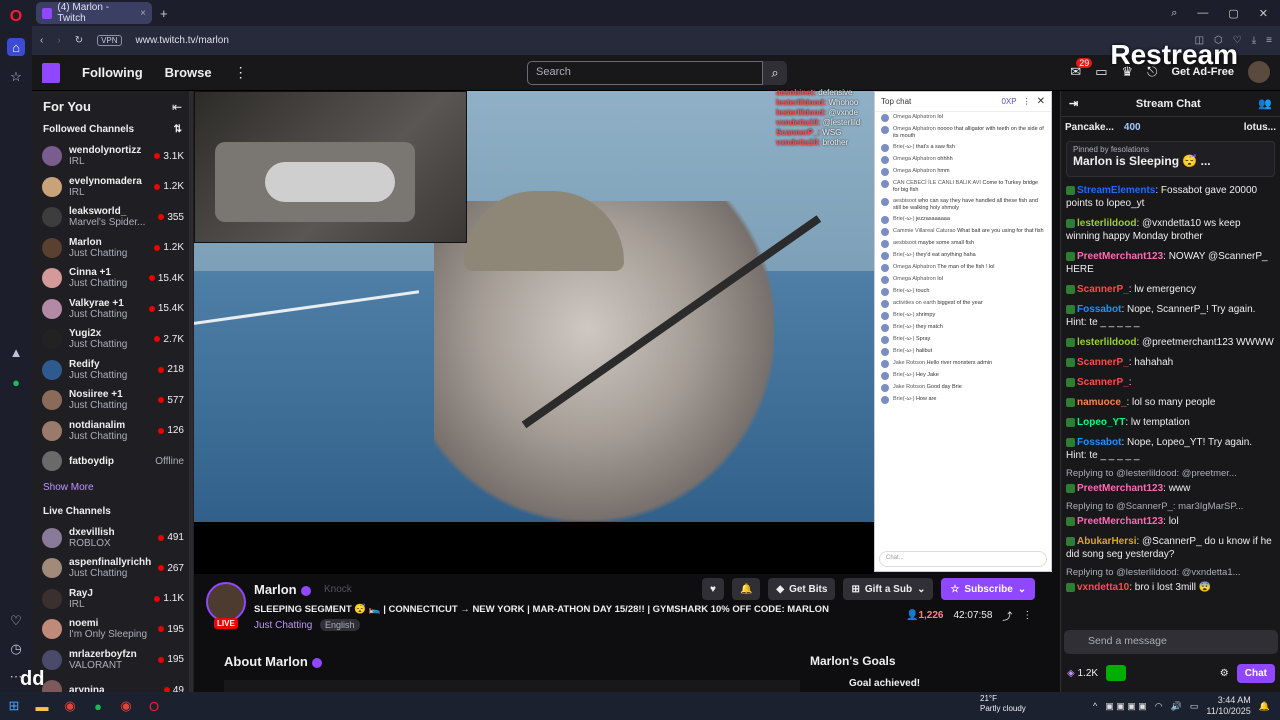 This screenshot has height=720, width=1280. I want to click on channel-row: Valkyrae +1 Just Chatting 15.4K, so click(113, 309).